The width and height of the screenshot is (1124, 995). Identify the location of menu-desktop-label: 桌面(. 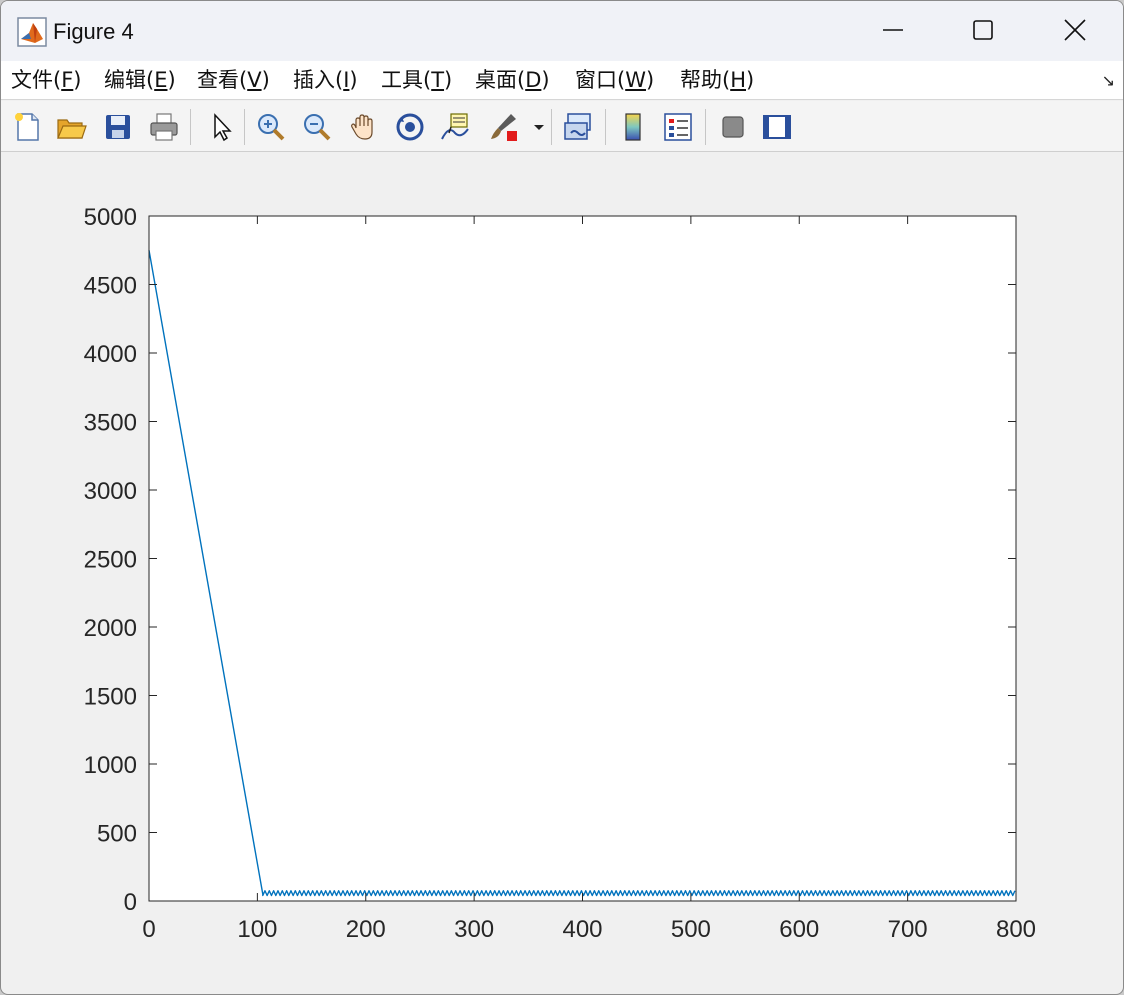
(500, 80).